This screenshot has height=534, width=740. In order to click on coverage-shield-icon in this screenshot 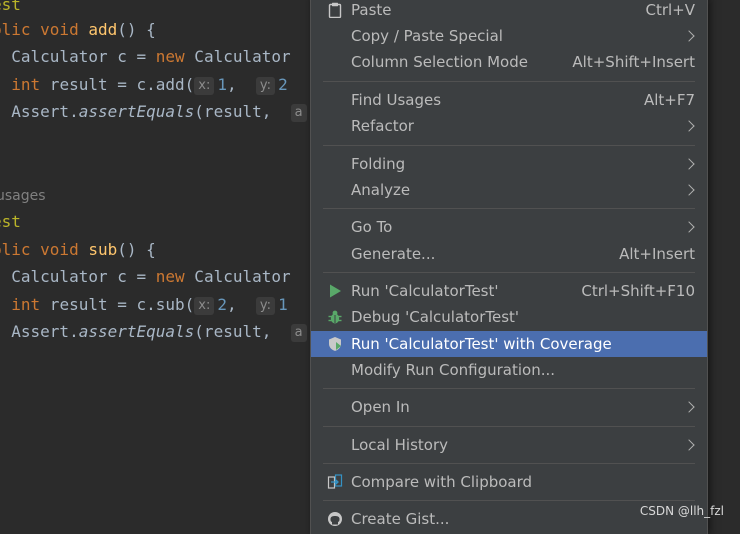, I will do `click(335, 344)`.